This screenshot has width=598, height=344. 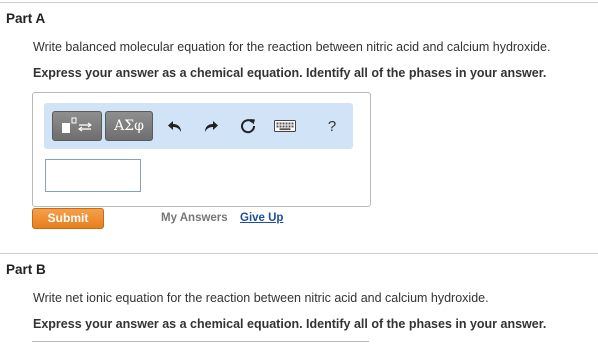 I want to click on reset-button, so click(x=248, y=126).